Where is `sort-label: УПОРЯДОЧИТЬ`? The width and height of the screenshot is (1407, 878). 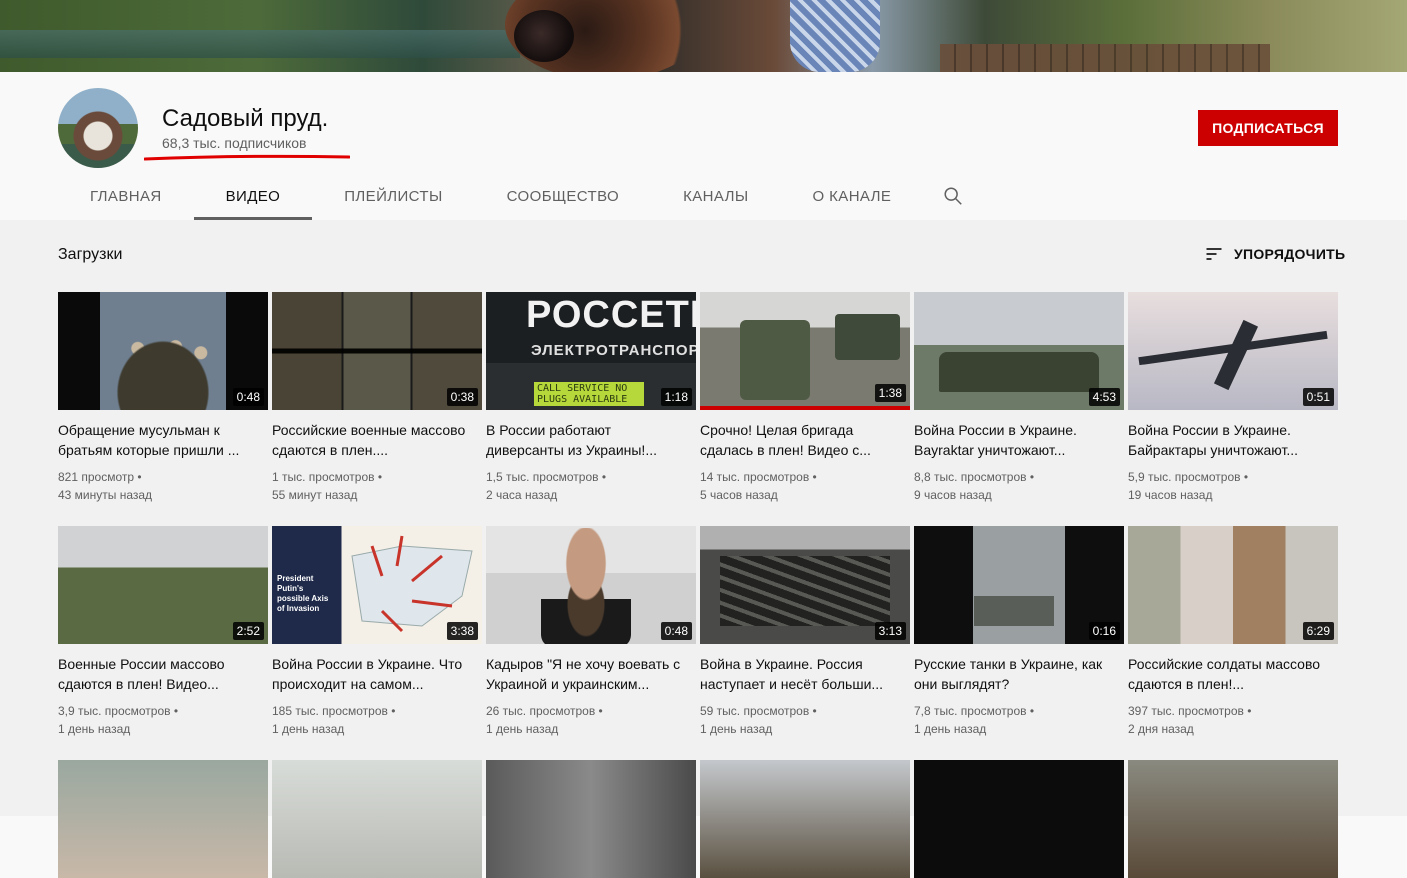
sort-label: УПОРЯДОЧИТЬ is located at coordinates (1290, 254).